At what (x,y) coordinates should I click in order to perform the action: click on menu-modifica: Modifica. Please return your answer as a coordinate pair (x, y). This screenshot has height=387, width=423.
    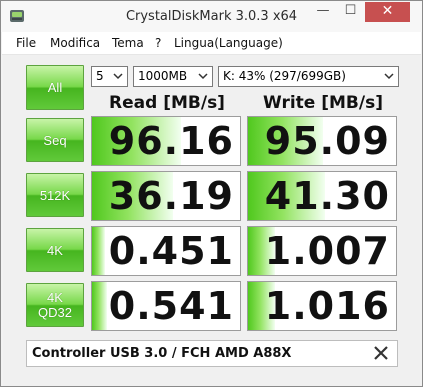
    Looking at the image, I should click on (75, 43).